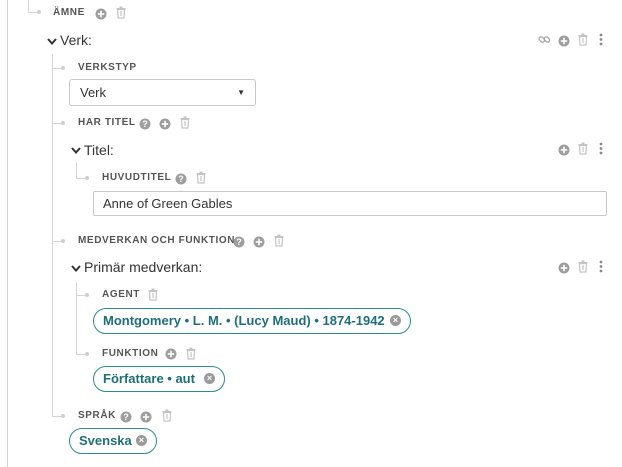 The image size is (622, 467). I want to click on titel-heading: Titel:, so click(99, 150).